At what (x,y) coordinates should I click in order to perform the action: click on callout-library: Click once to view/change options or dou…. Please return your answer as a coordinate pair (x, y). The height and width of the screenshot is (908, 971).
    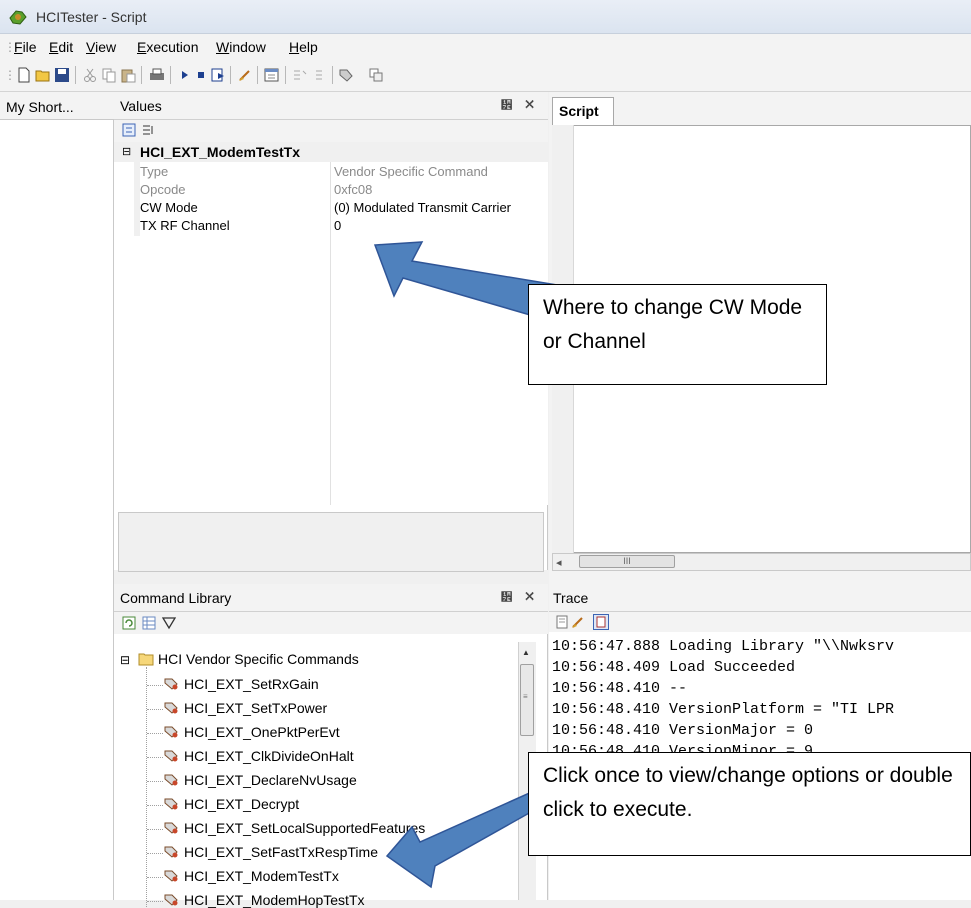
    Looking at the image, I should click on (749, 804).